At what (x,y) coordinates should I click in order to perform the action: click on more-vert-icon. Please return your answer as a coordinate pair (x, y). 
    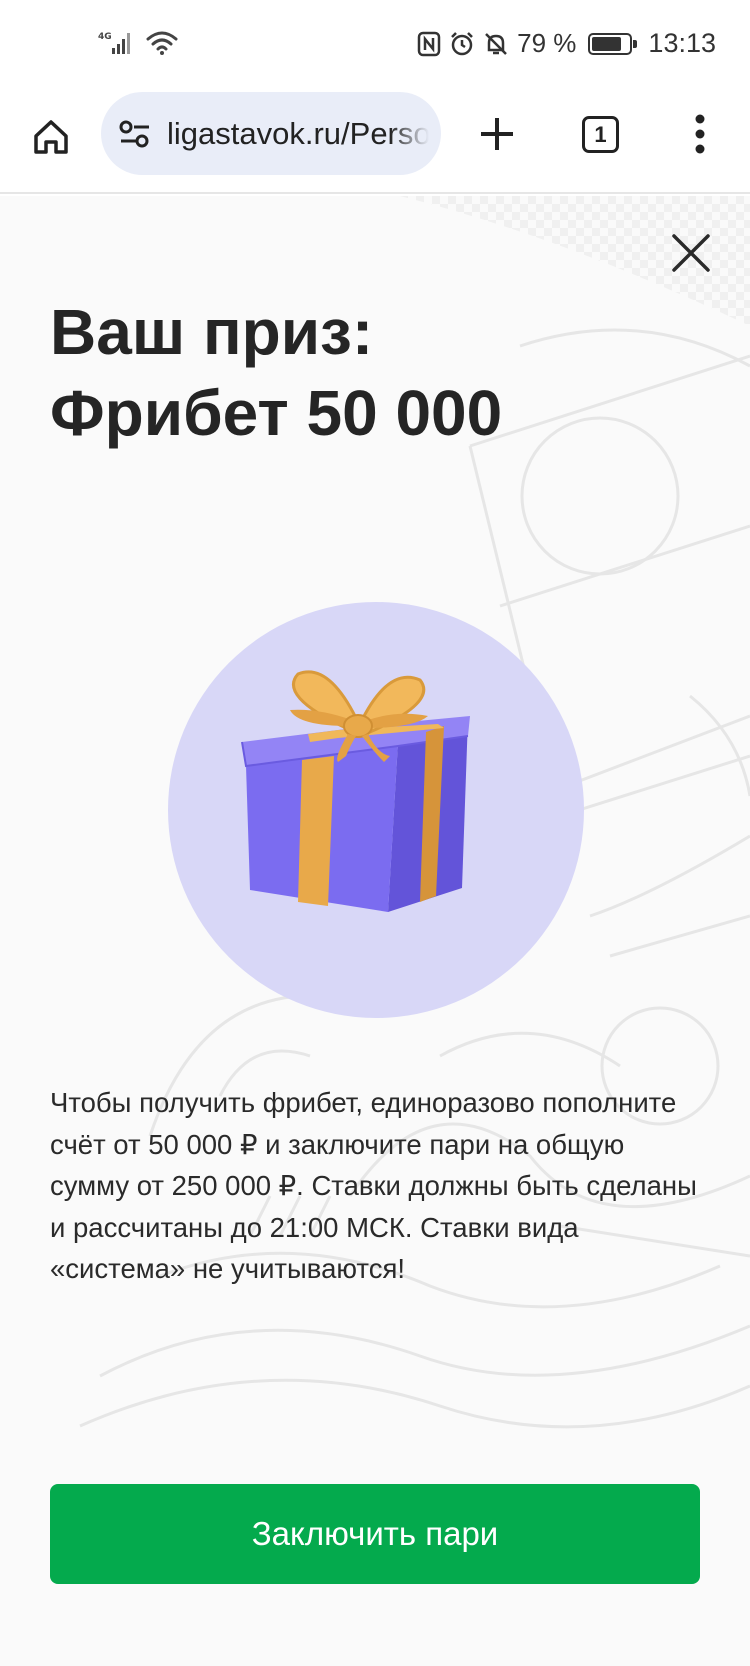
    Looking at the image, I should click on (700, 134).